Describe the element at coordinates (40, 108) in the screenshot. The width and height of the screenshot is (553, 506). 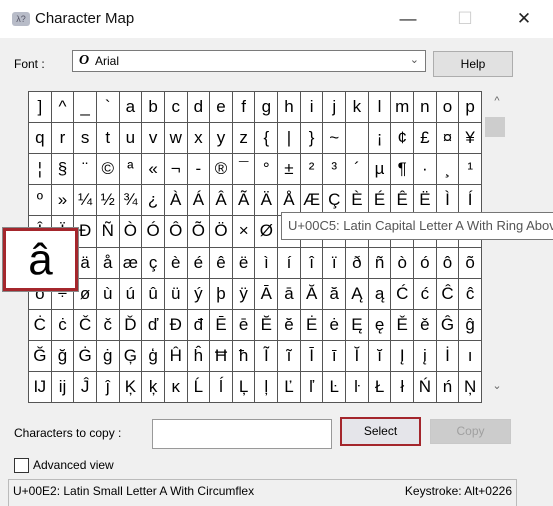
I see `character-cell: ]` at that location.